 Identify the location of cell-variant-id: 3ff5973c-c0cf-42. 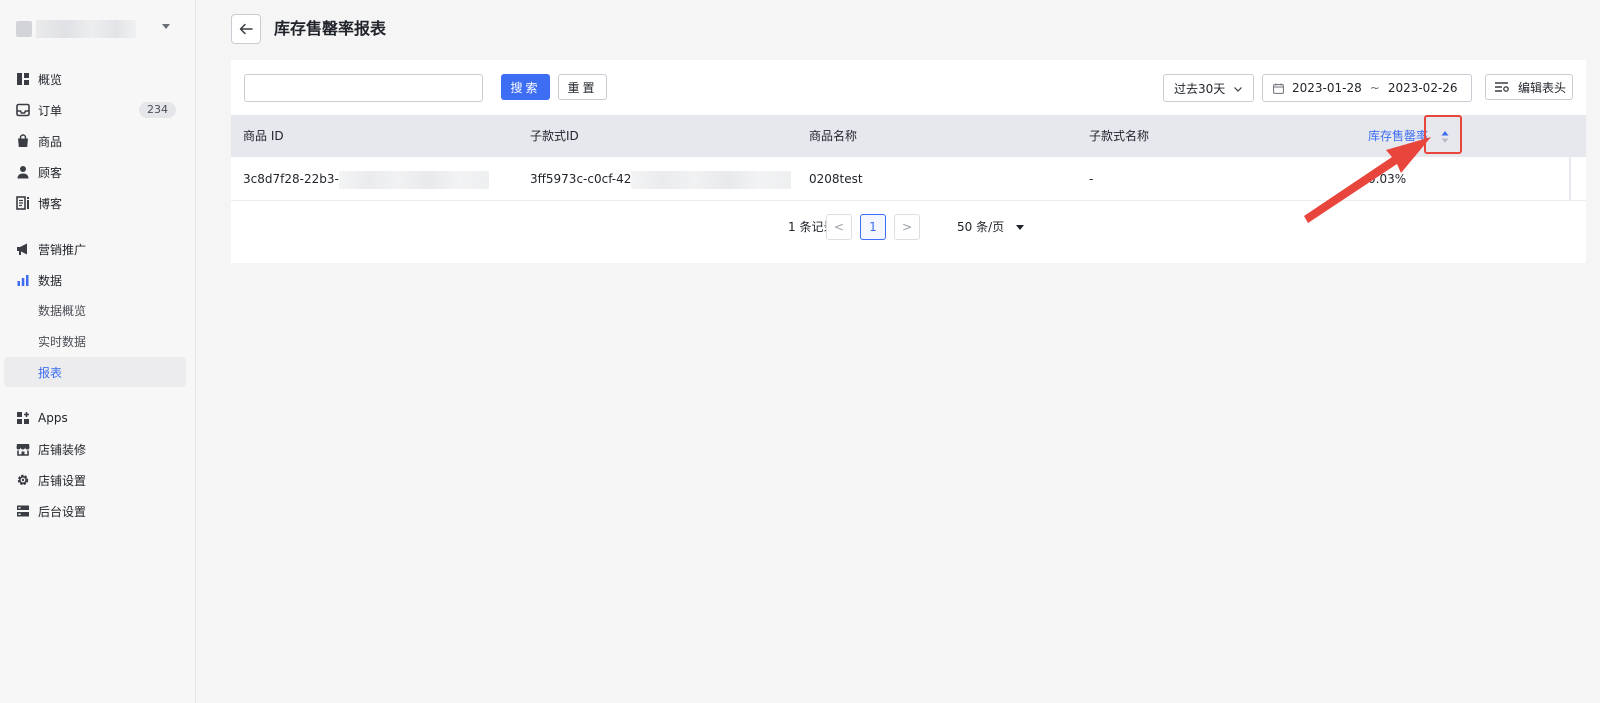
(661, 179).